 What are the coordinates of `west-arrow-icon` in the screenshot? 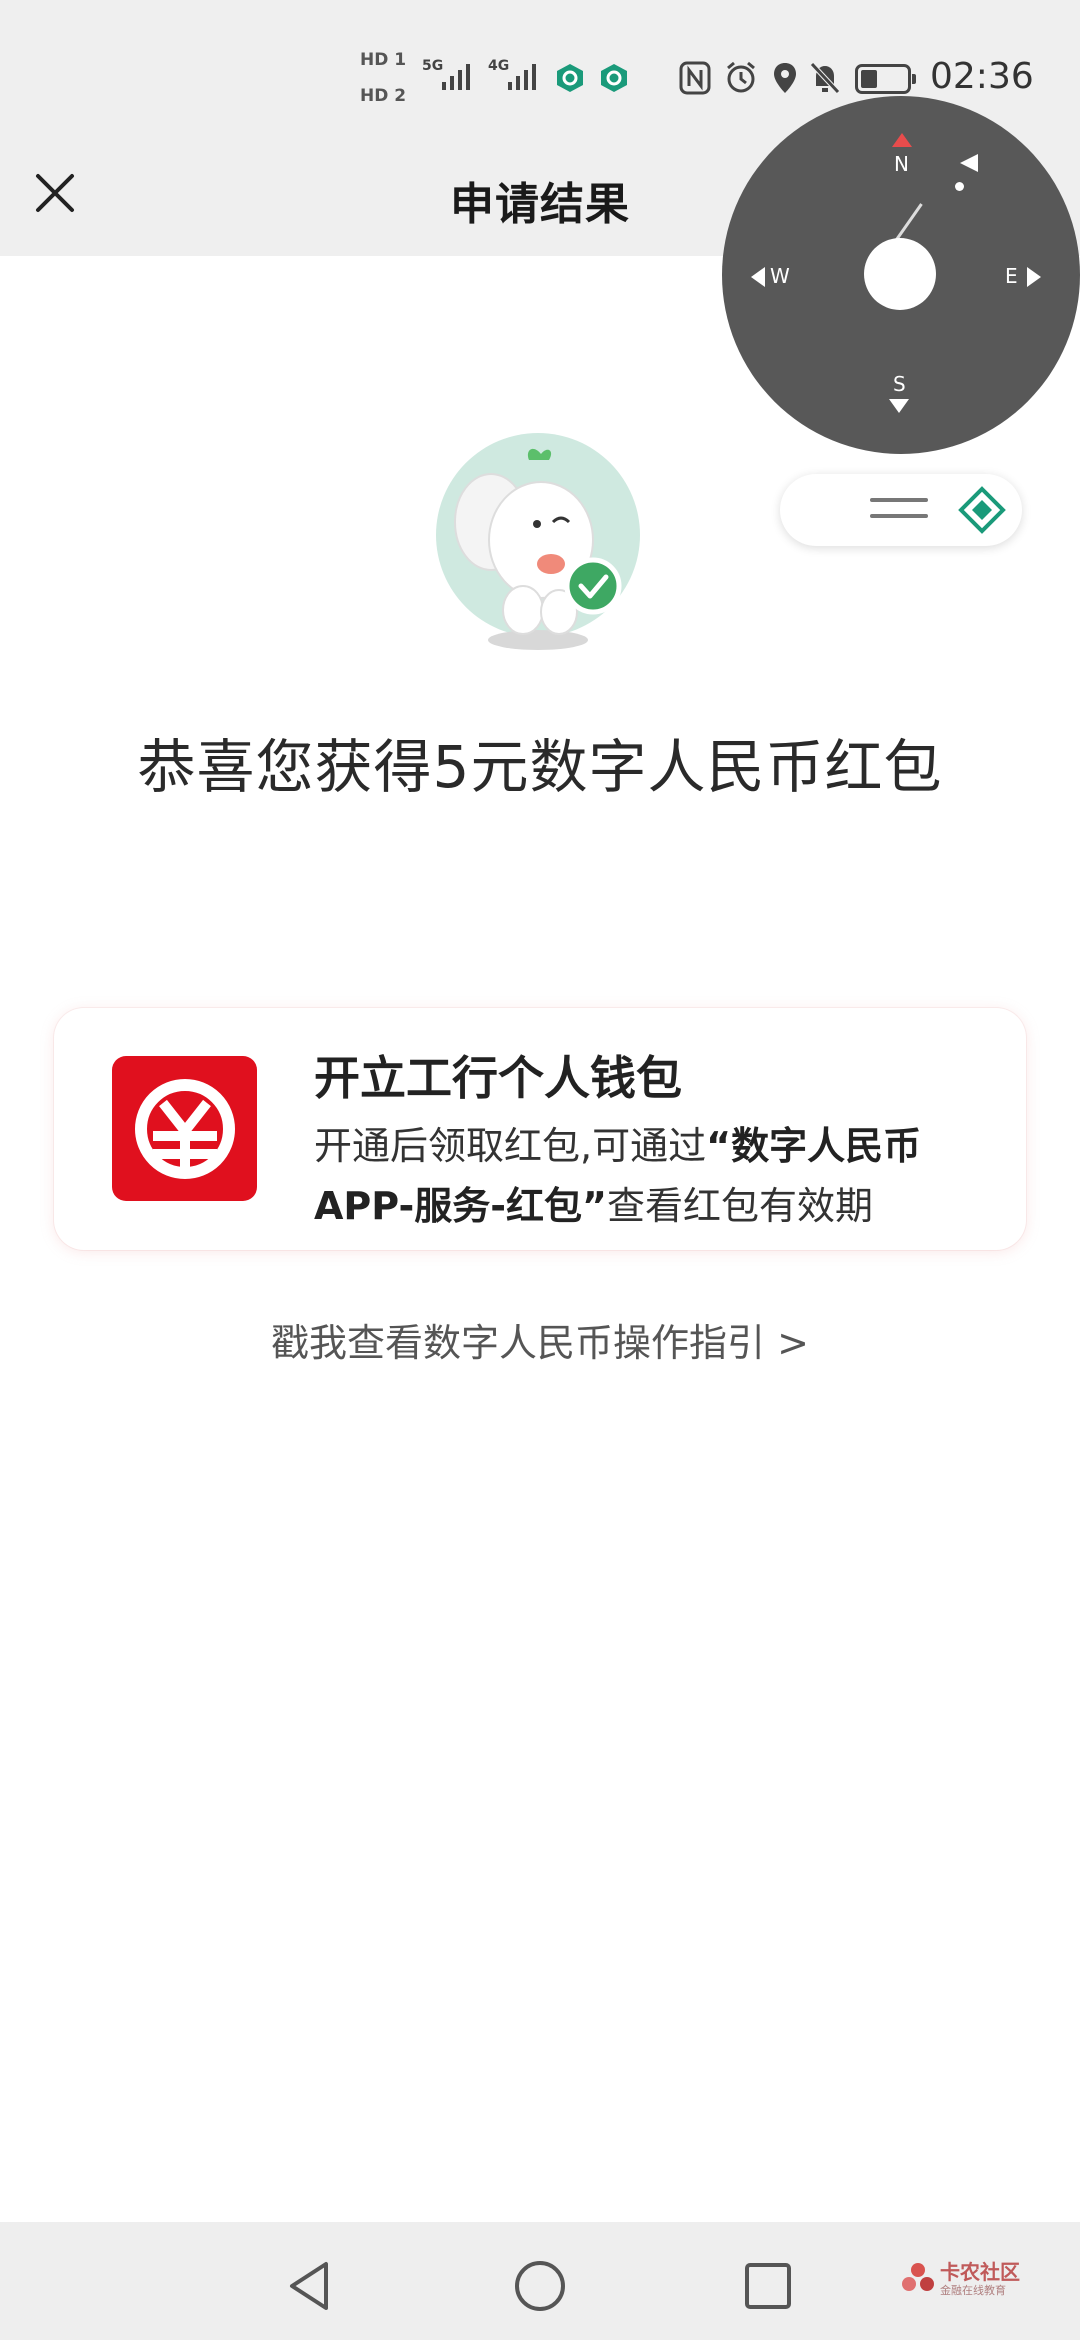 It's located at (758, 277).